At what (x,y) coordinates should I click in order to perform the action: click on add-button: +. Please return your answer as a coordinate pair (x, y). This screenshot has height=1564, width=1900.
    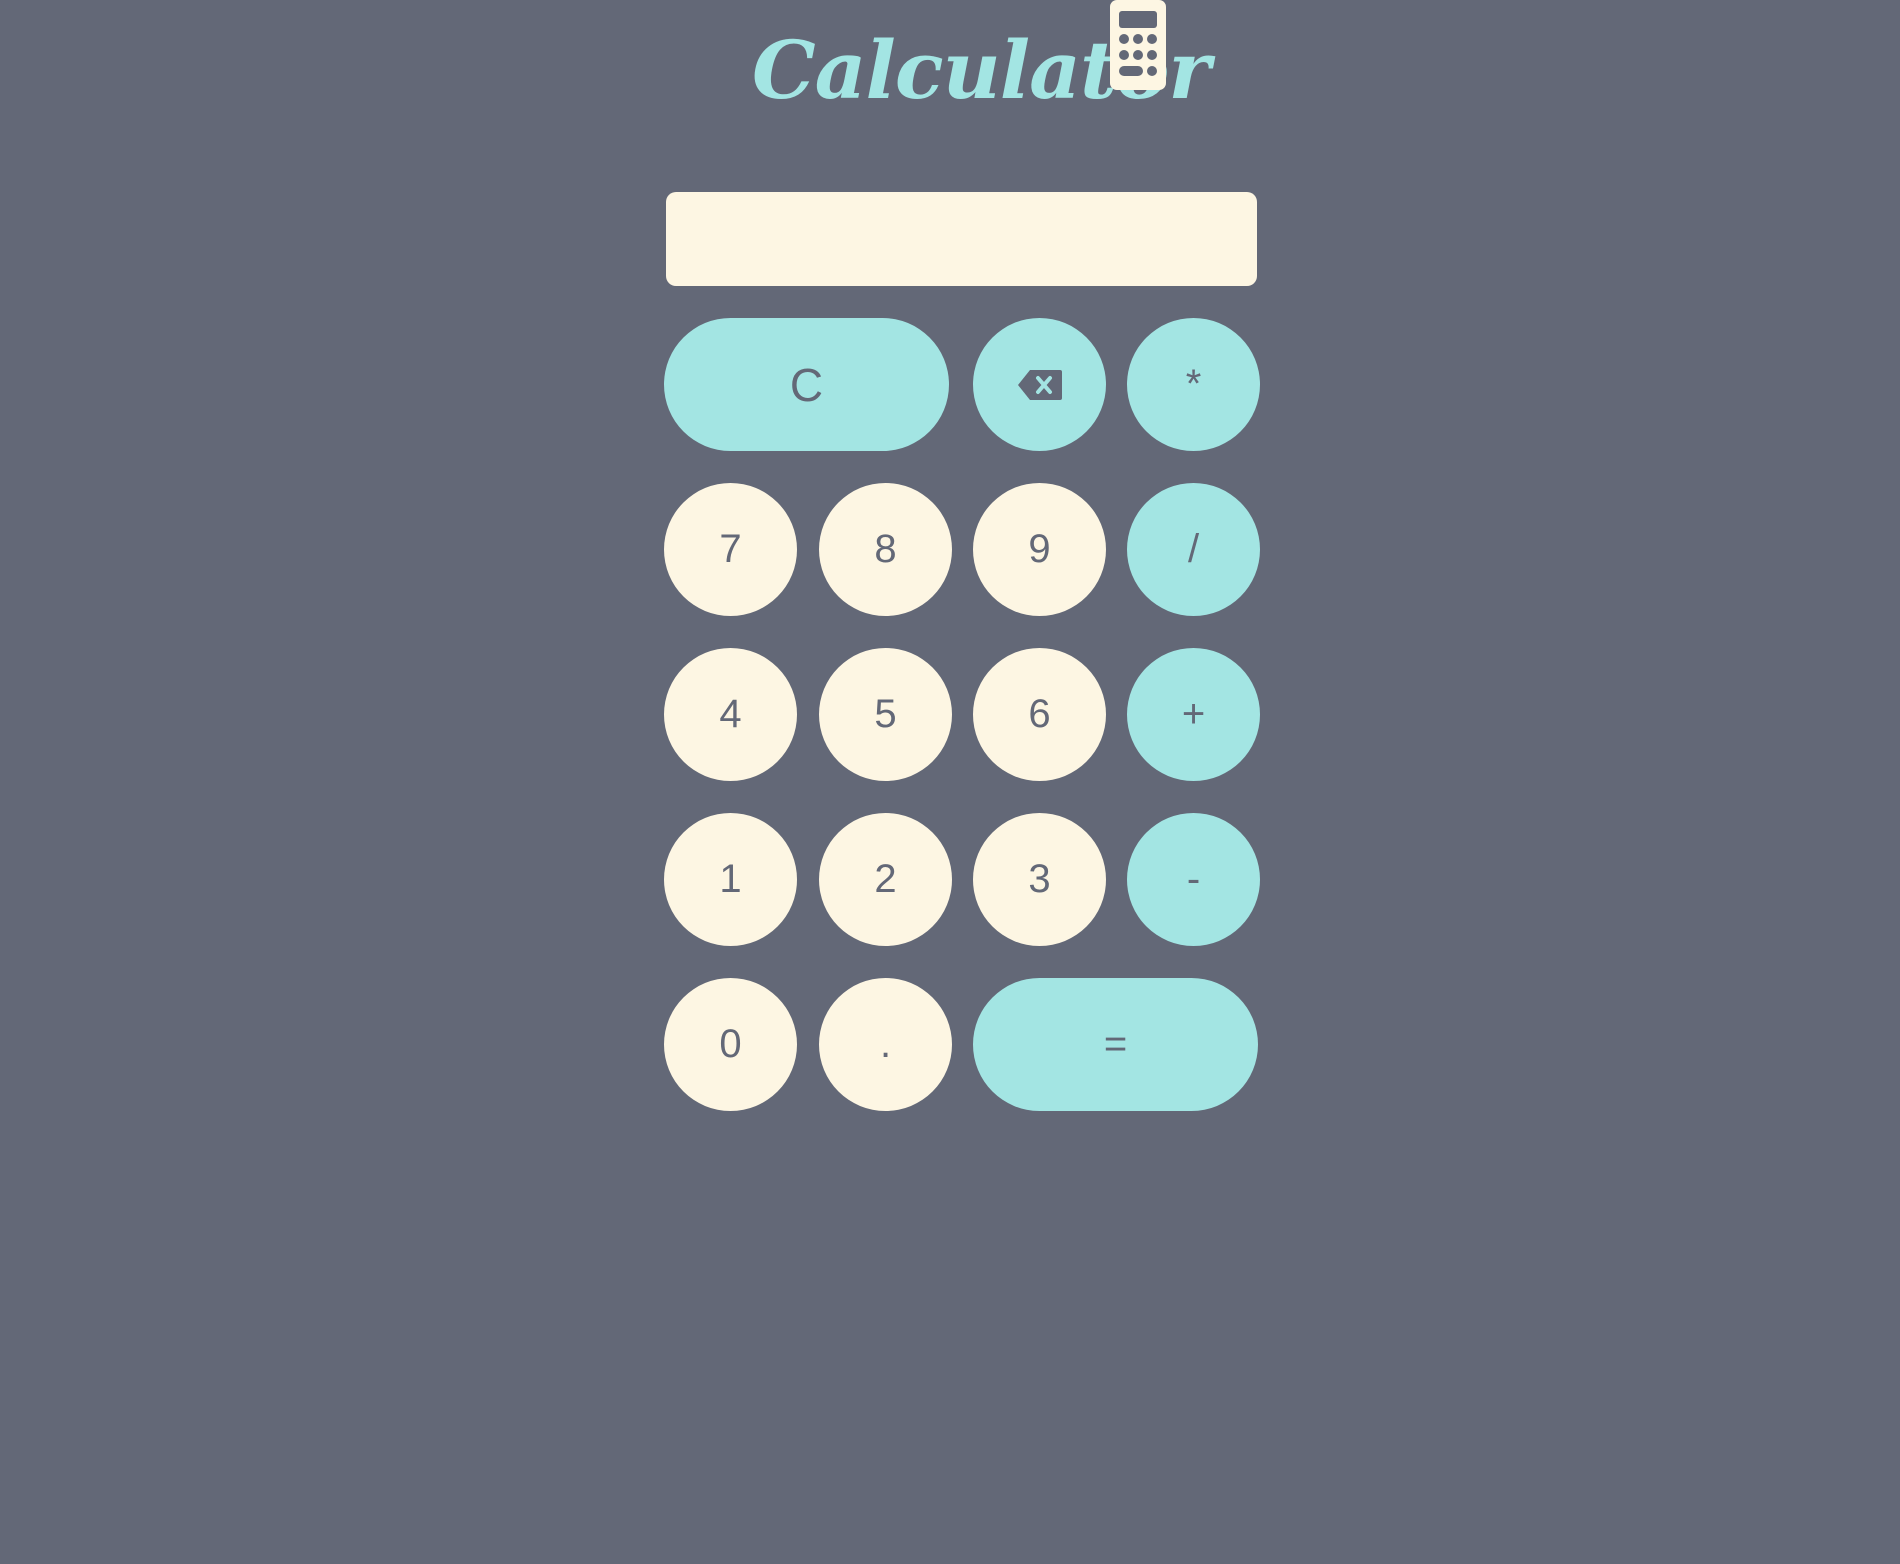
    Looking at the image, I should click on (1193, 714).